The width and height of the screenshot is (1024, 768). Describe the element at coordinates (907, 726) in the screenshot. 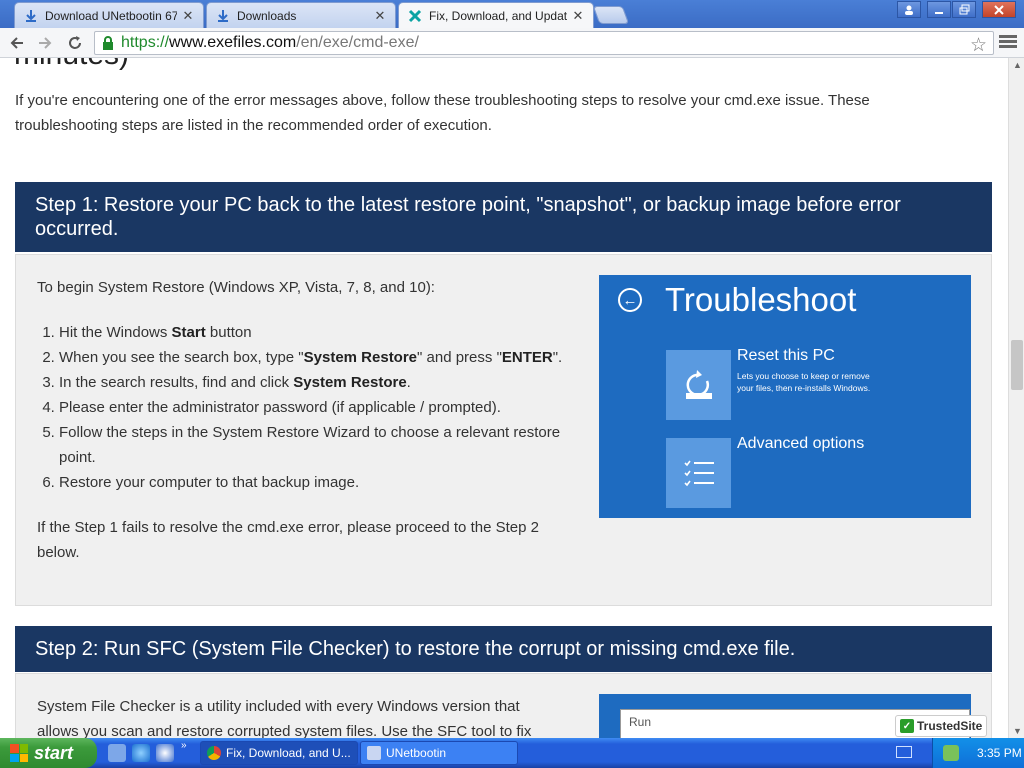

I see `checkmark-icon: ✓` at that location.